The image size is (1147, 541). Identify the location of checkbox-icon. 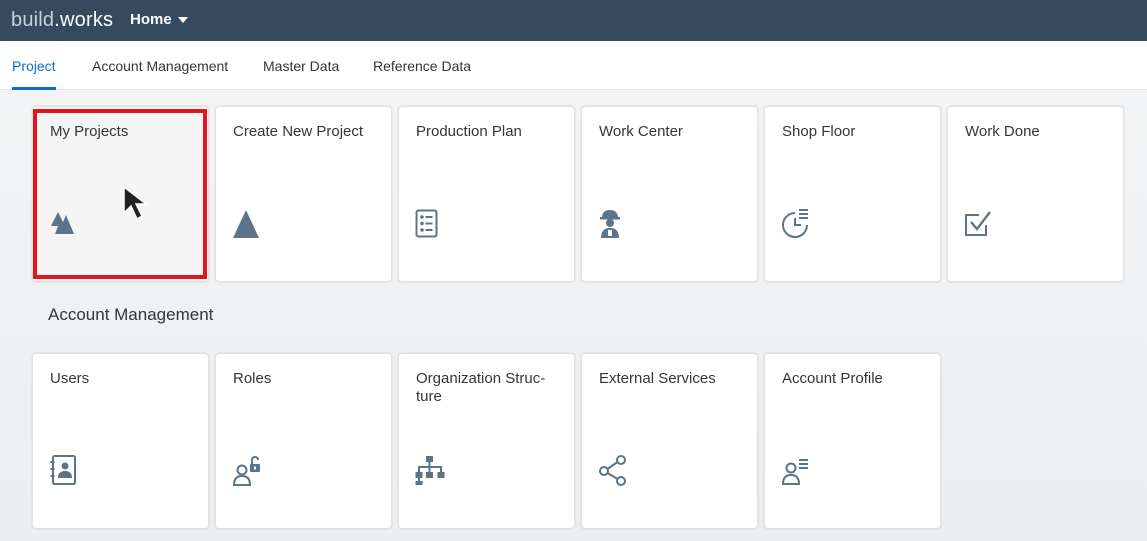
(980, 223).